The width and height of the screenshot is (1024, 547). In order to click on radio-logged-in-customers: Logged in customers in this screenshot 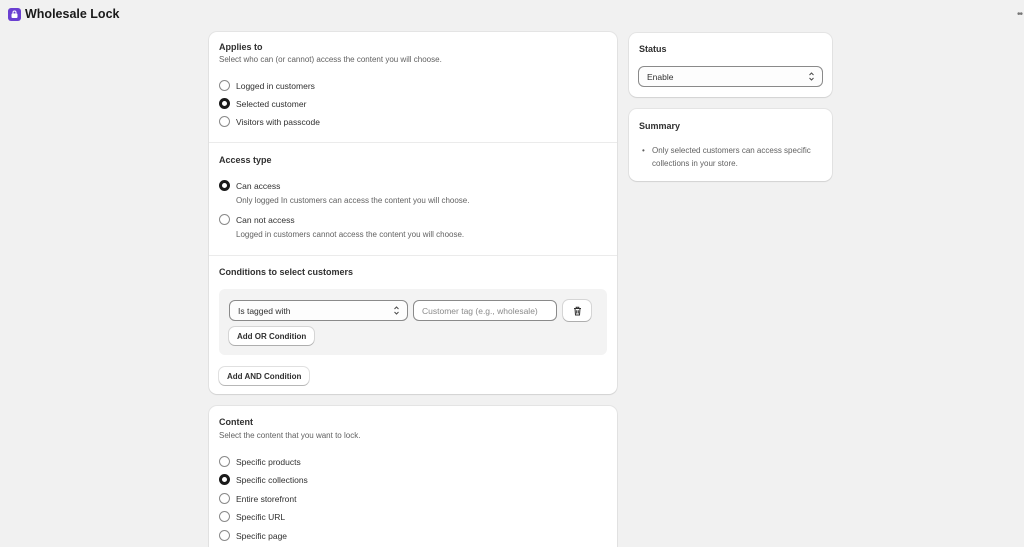, I will do `click(267, 85)`.